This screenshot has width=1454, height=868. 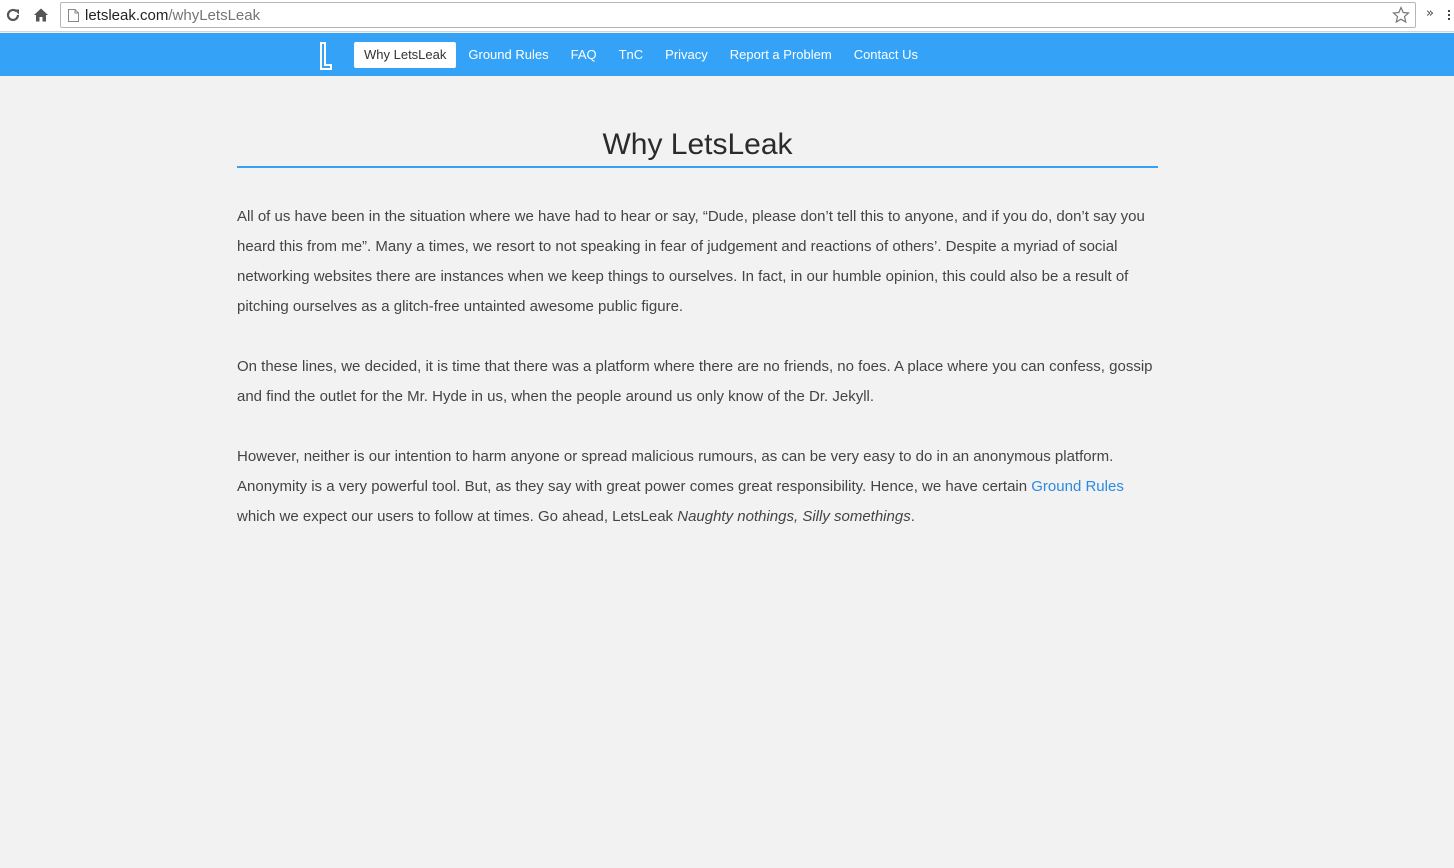 I want to click on paragraph-text-part: ., so click(x=912, y=516).